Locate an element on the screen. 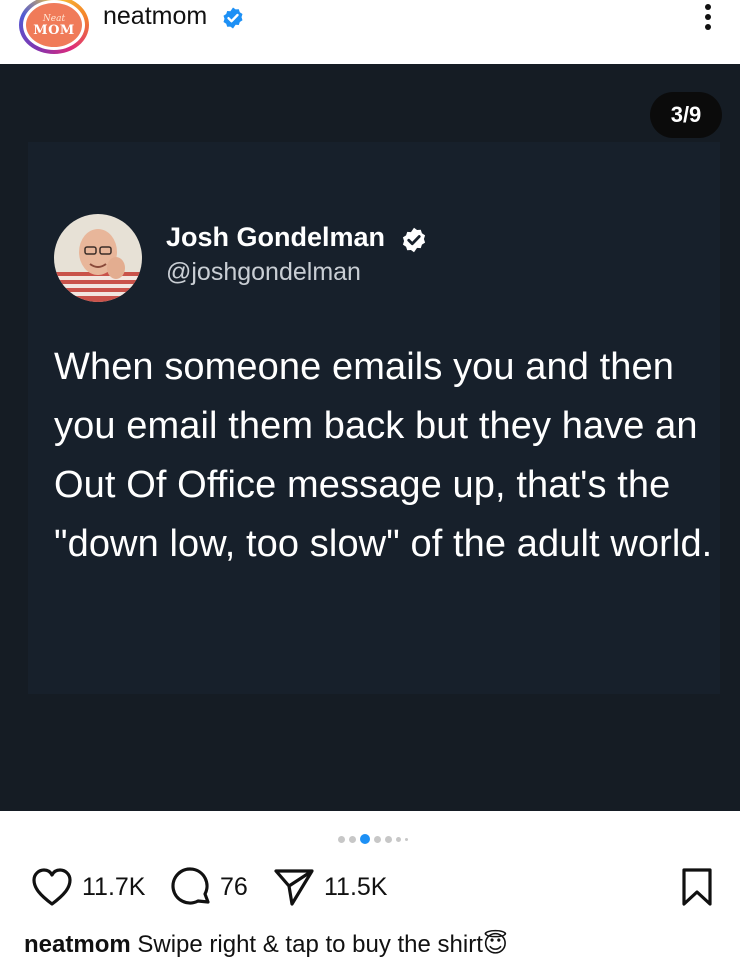  tweet-author-name: Josh Gondelman is located at coordinates (276, 237).